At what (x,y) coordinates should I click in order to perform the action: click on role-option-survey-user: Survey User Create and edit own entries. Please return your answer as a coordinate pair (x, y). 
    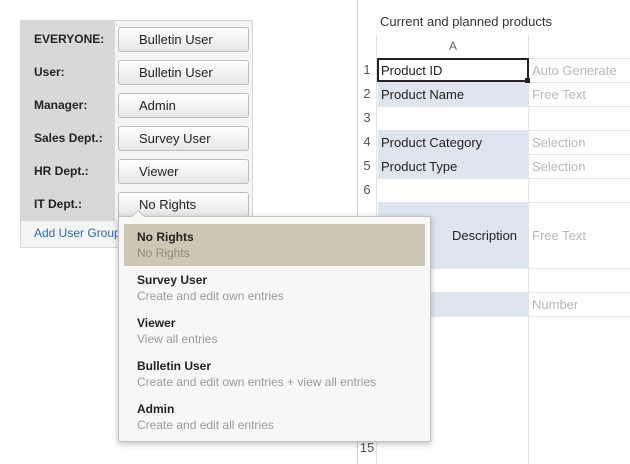
    Looking at the image, I should click on (274, 288).